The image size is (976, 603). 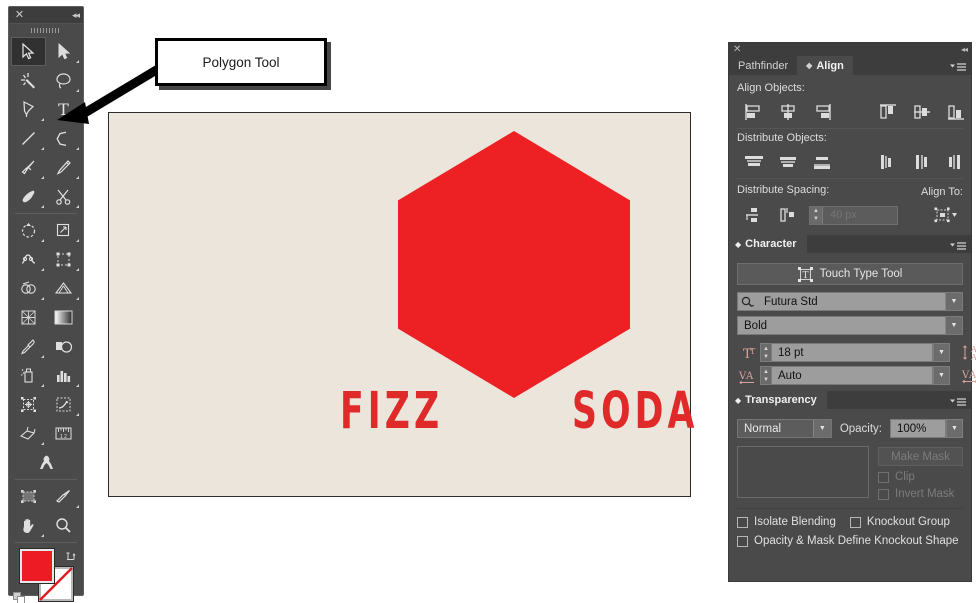 What do you see at coordinates (850, 325) in the screenshot?
I see `font-style-combo: Bold ▼` at bounding box center [850, 325].